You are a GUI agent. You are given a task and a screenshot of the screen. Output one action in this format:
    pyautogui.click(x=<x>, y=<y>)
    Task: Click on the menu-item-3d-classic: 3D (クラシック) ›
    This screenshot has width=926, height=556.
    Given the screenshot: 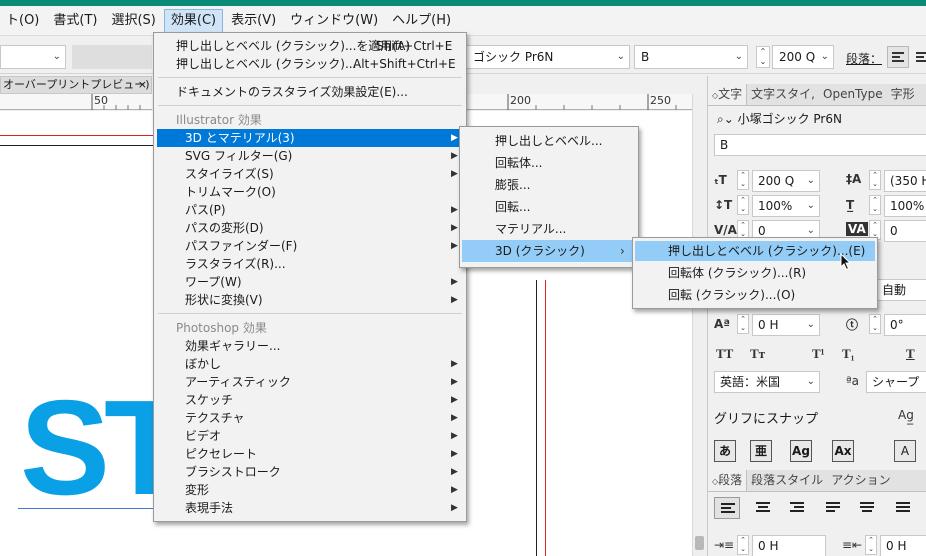 What is the action you would take?
    pyautogui.click(x=549, y=251)
    